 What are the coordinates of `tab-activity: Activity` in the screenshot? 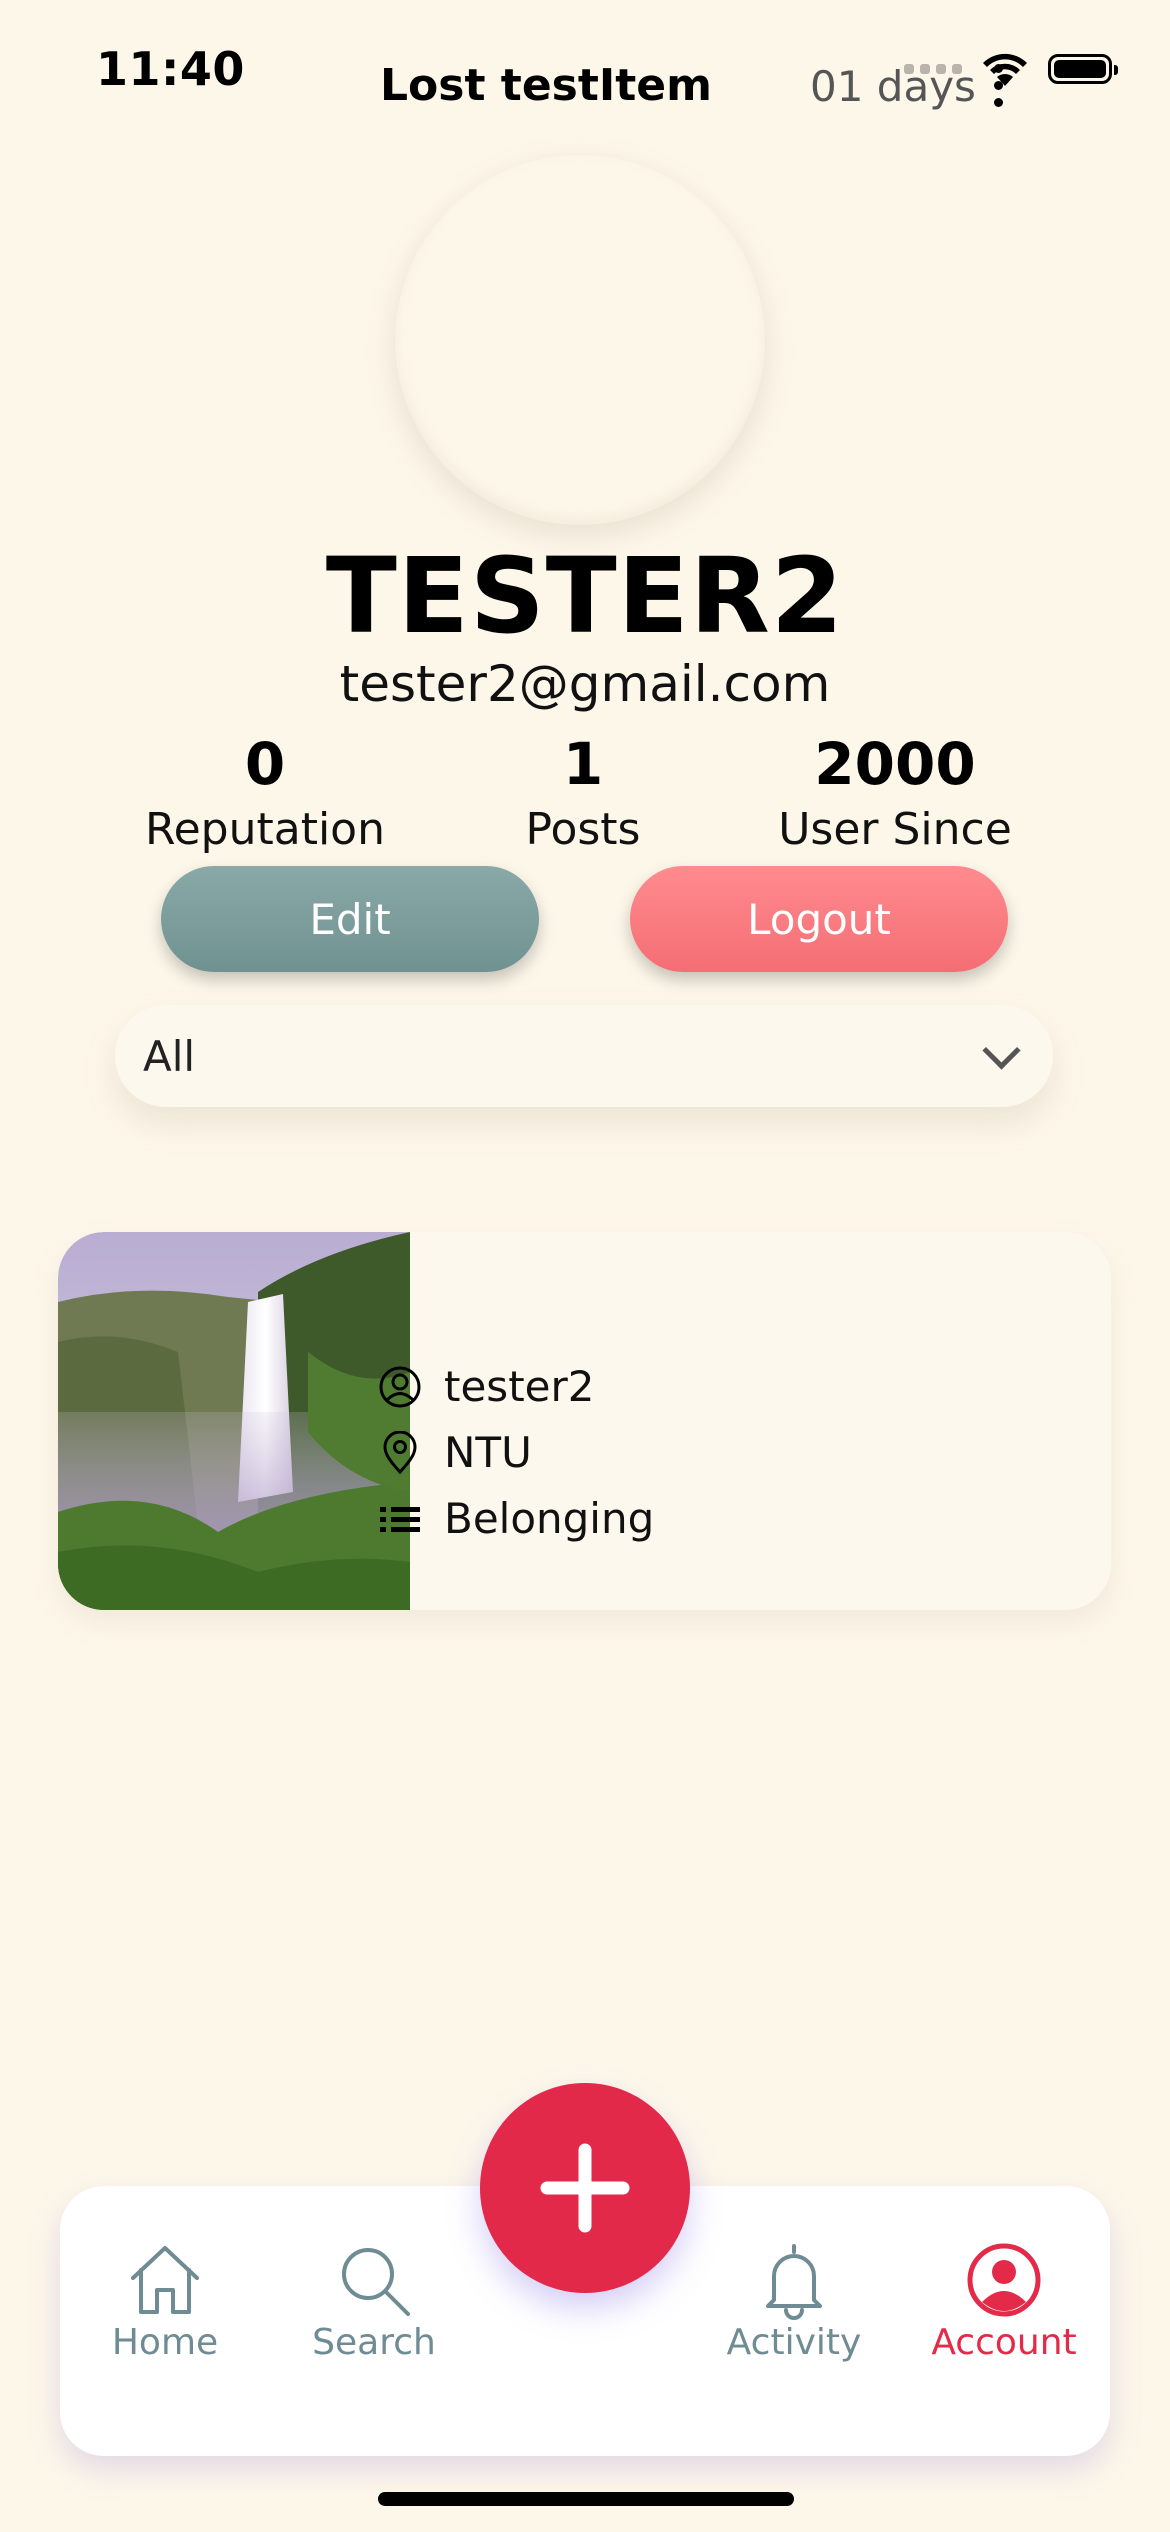 It's located at (794, 2301).